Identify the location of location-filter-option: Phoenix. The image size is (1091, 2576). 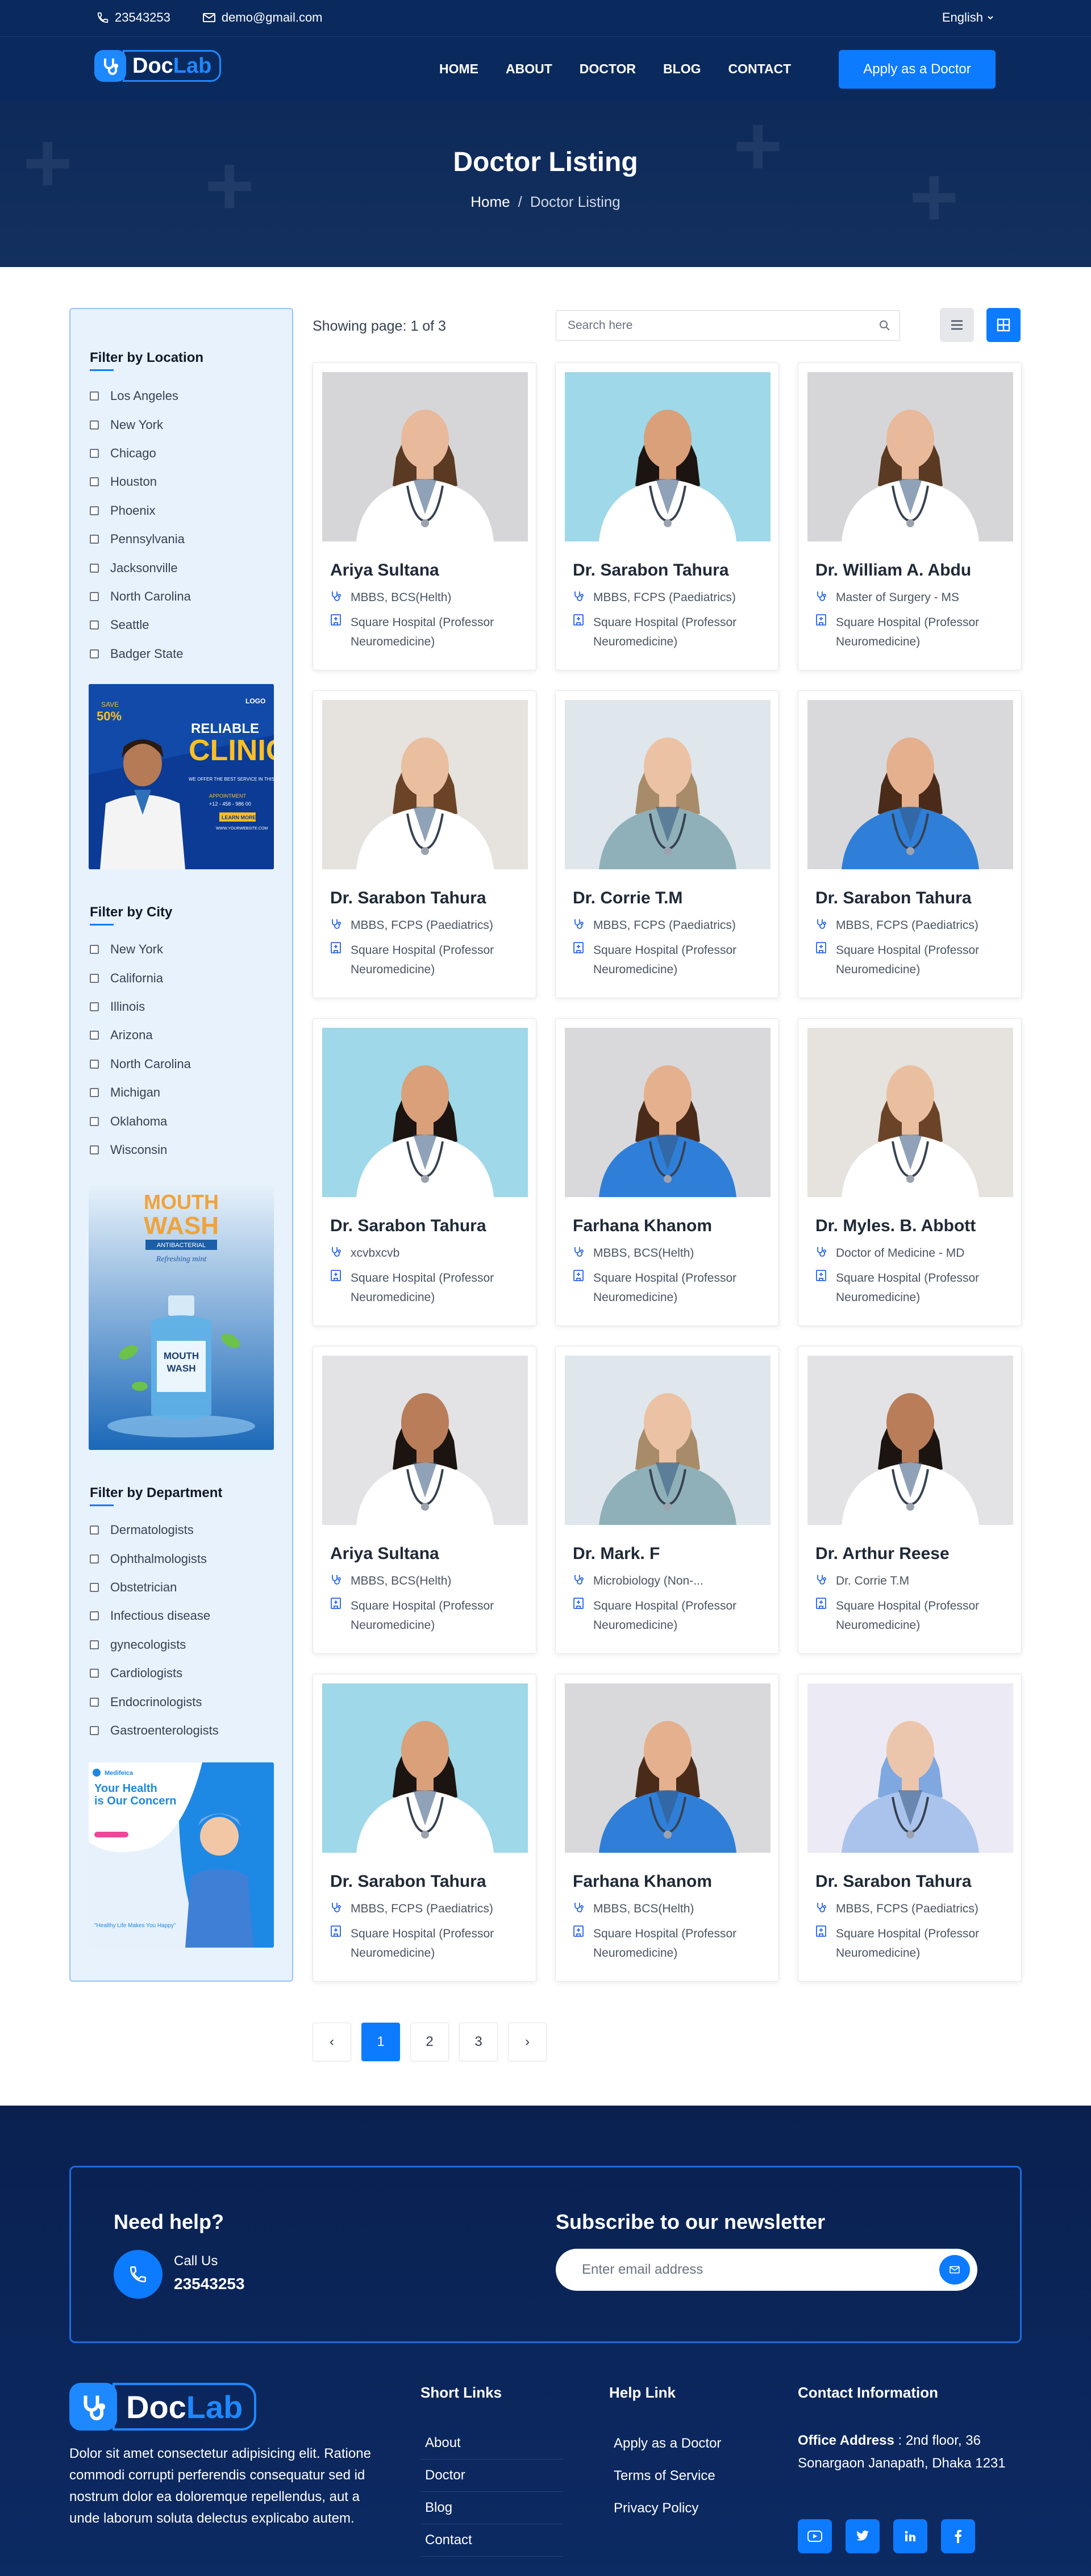
(140, 511).